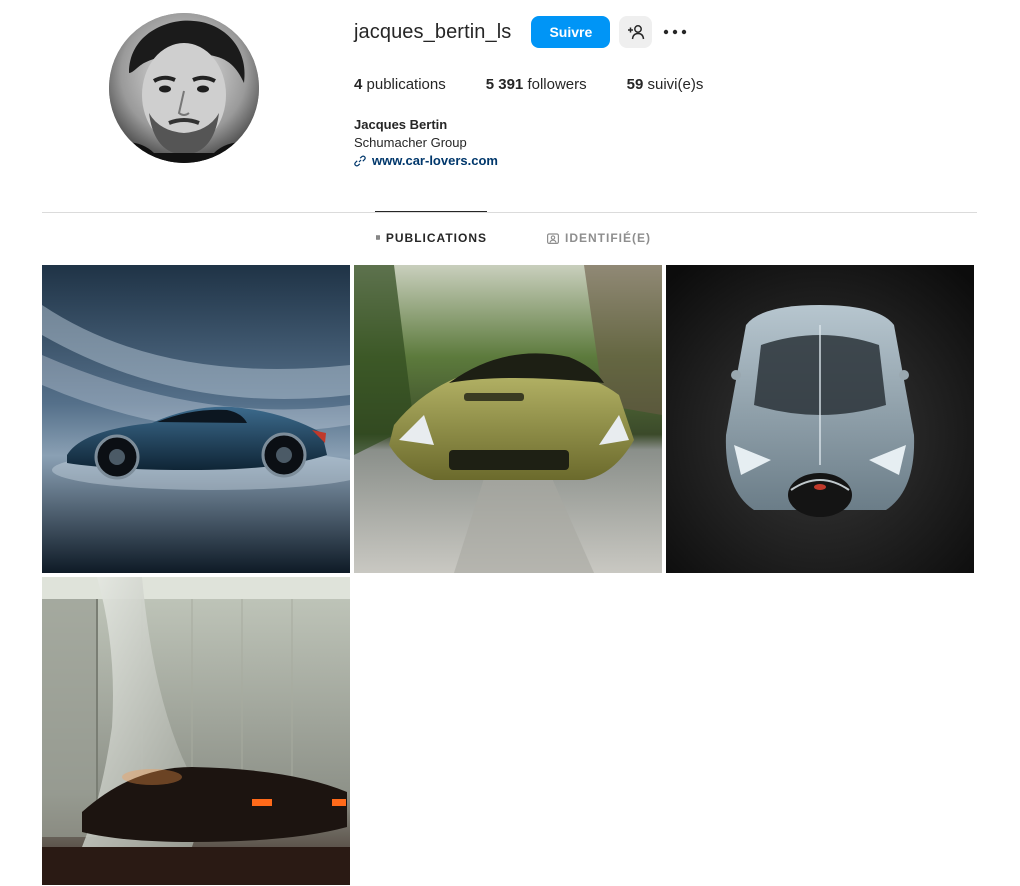 The height and width of the screenshot is (886, 1020). Describe the element at coordinates (410, 142) in the screenshot. I see `profile-category: Schumacher Group` at that location.